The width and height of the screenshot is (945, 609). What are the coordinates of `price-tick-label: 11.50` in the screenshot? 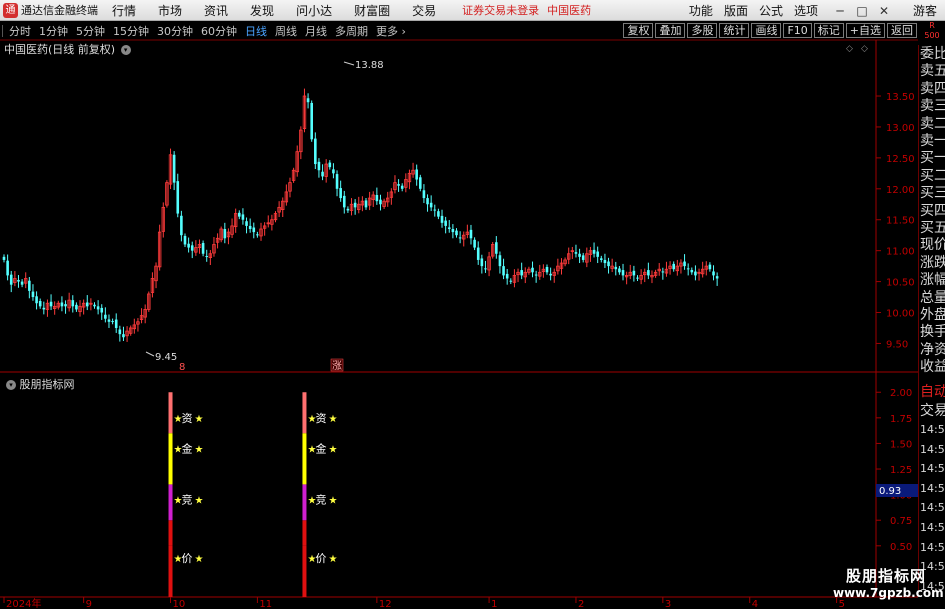 It's located at (900, 221).